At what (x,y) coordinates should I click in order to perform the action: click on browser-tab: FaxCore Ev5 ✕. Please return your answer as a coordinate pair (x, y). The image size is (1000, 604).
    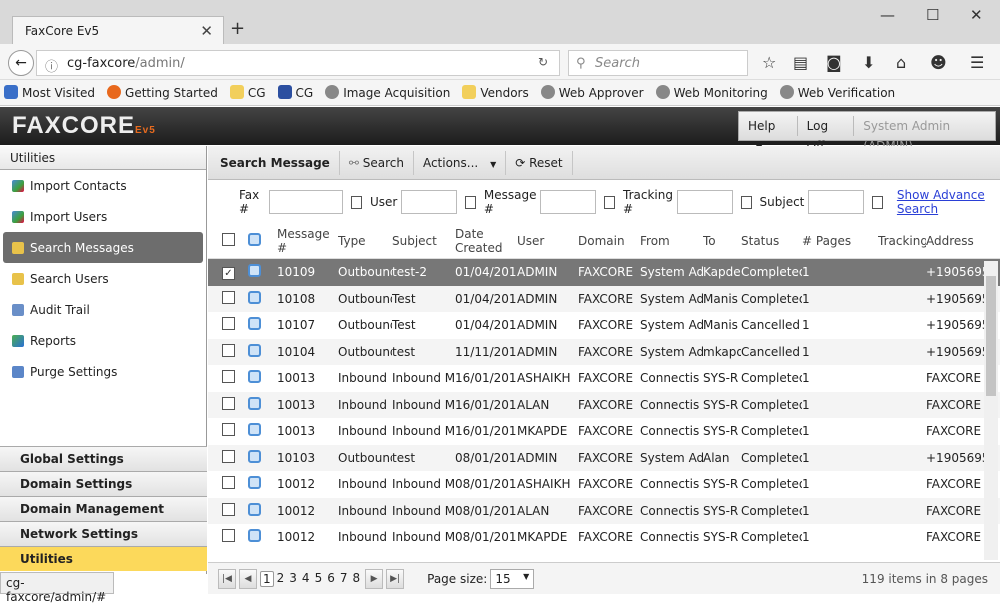
    Looking at the image, I should click on (118, 30).